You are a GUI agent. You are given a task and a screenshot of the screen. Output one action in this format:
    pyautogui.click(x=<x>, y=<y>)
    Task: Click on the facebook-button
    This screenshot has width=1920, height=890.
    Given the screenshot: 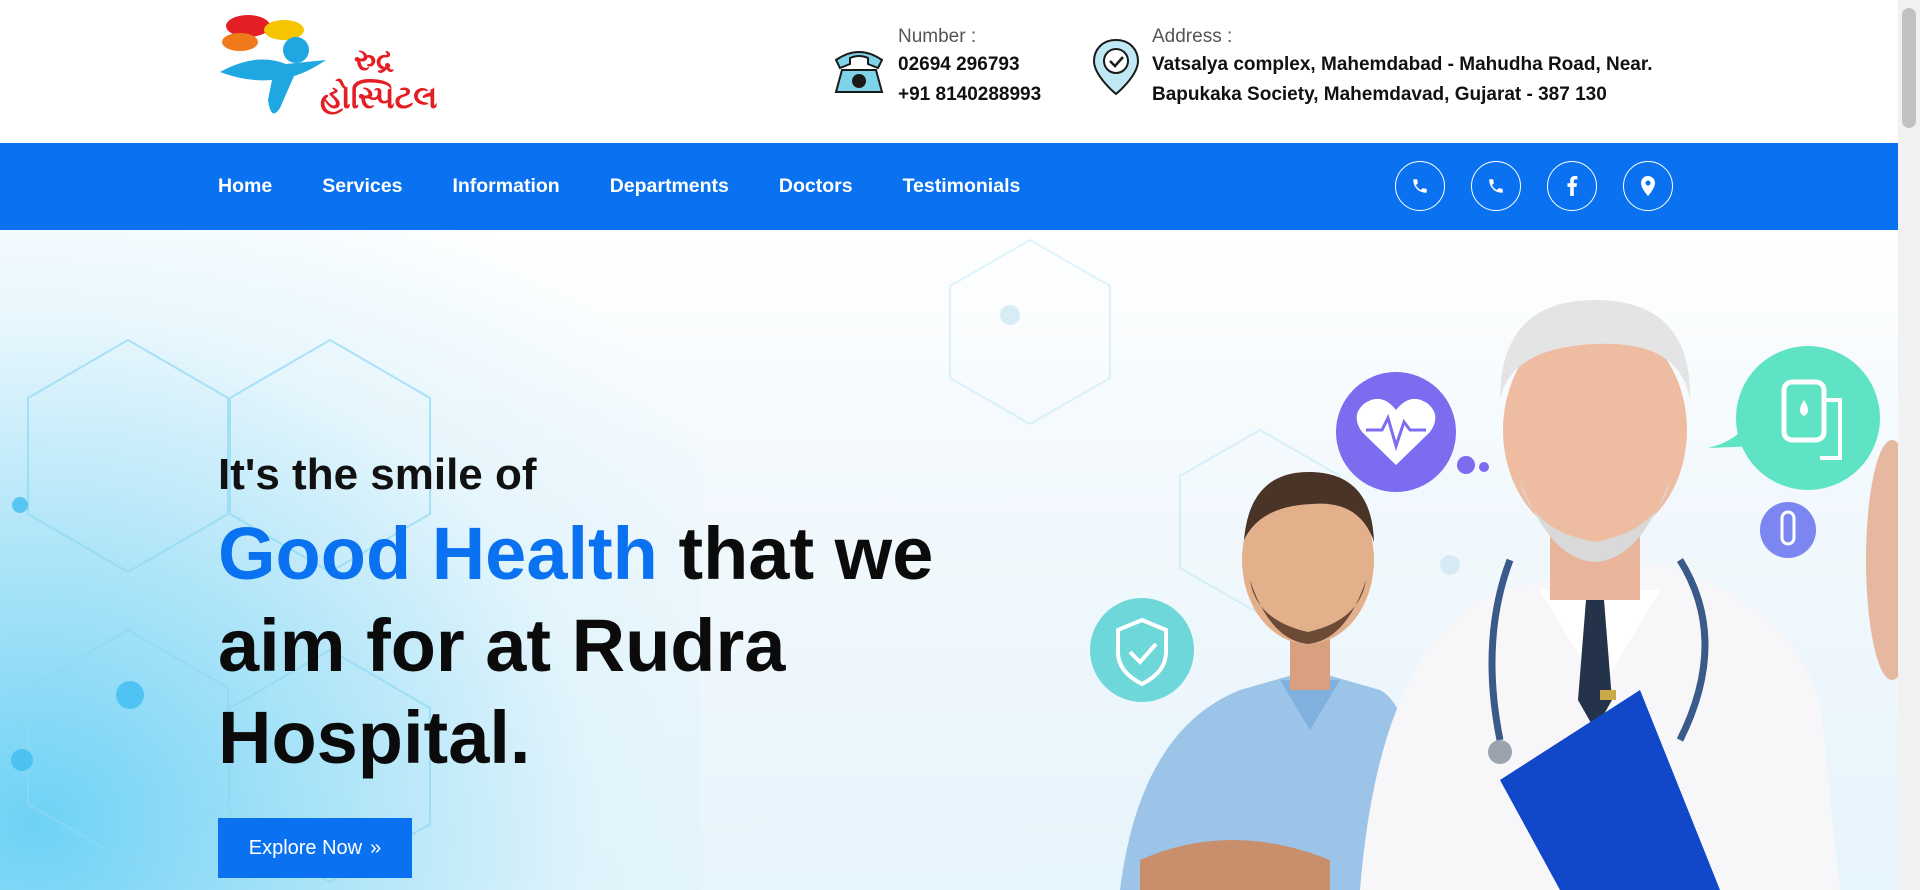 What is the action you would take?
    pyautogui.click(x=1572, y=186)
    